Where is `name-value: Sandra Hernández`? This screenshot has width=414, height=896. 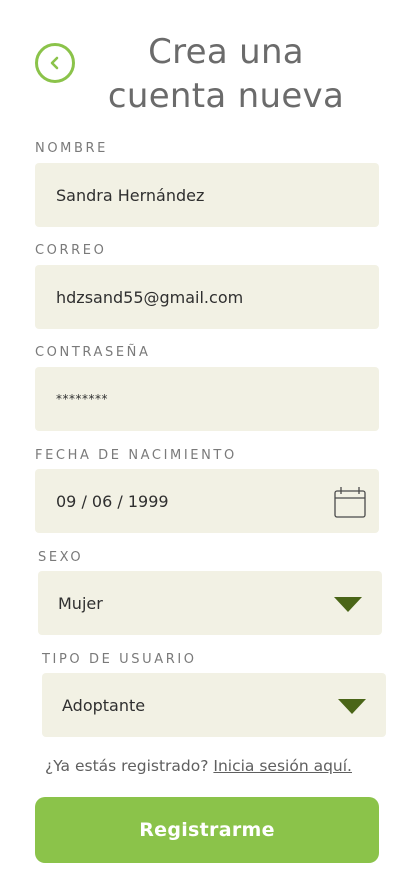
name-value: Sandra Hernández is located at coordinates (130, 195).